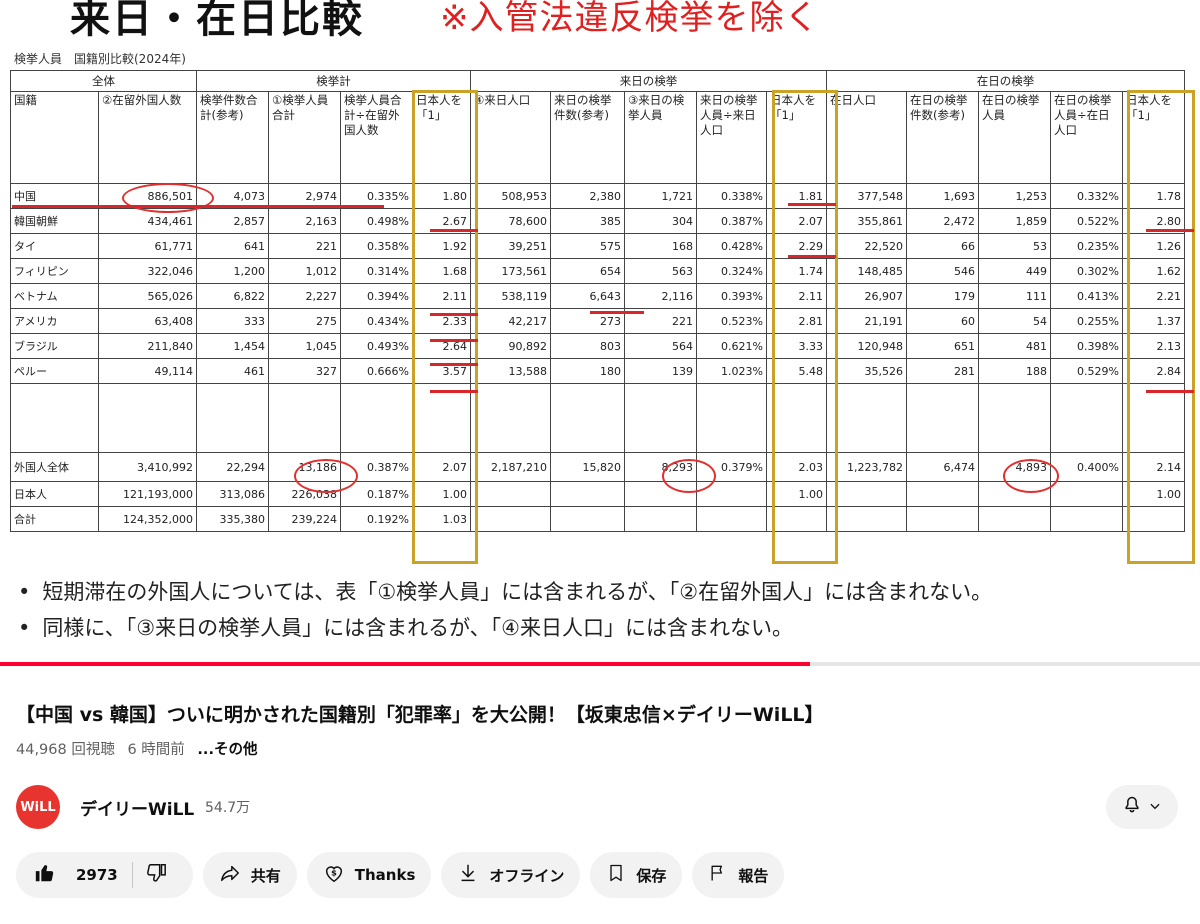 The image size is (1200, 924). Describe the element at coordinates (232, 494) in the screenshot. I see `table-cell: 313,086` at that location.